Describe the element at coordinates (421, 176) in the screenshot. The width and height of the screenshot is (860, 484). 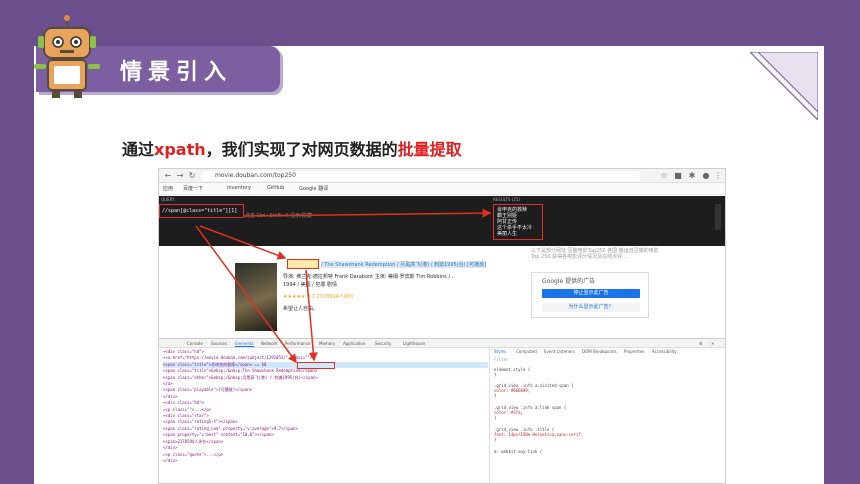
I see `url-field: movie.douban.com/top250` at that location.